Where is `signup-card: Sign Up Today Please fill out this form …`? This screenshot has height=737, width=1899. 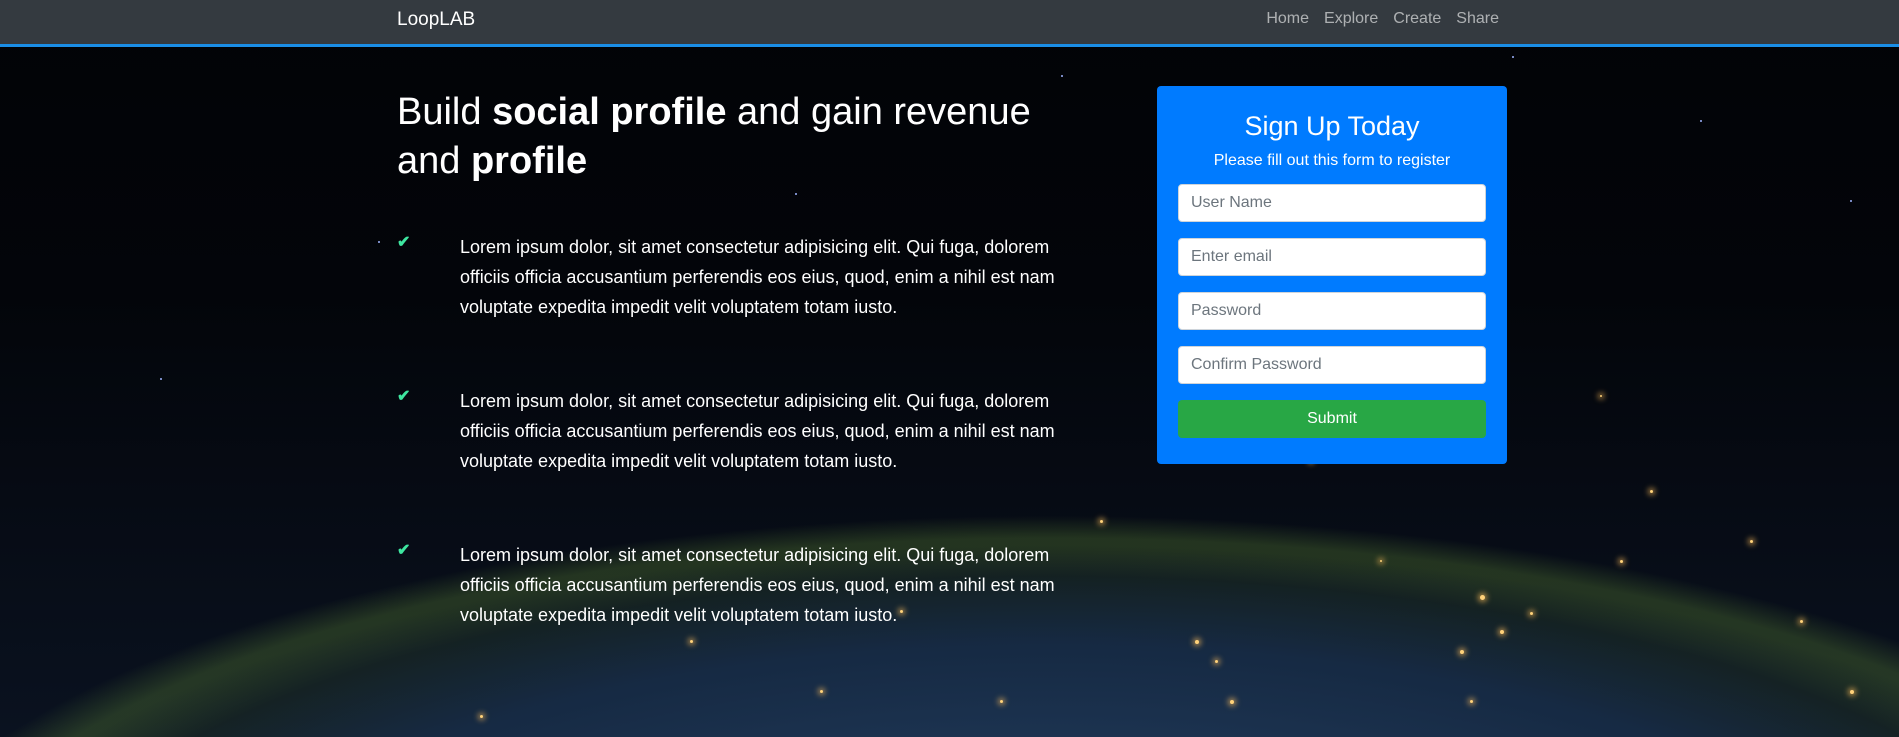 signup-card: Sign Up Today Please fill out this form … is located at coordinates (1332, 275).